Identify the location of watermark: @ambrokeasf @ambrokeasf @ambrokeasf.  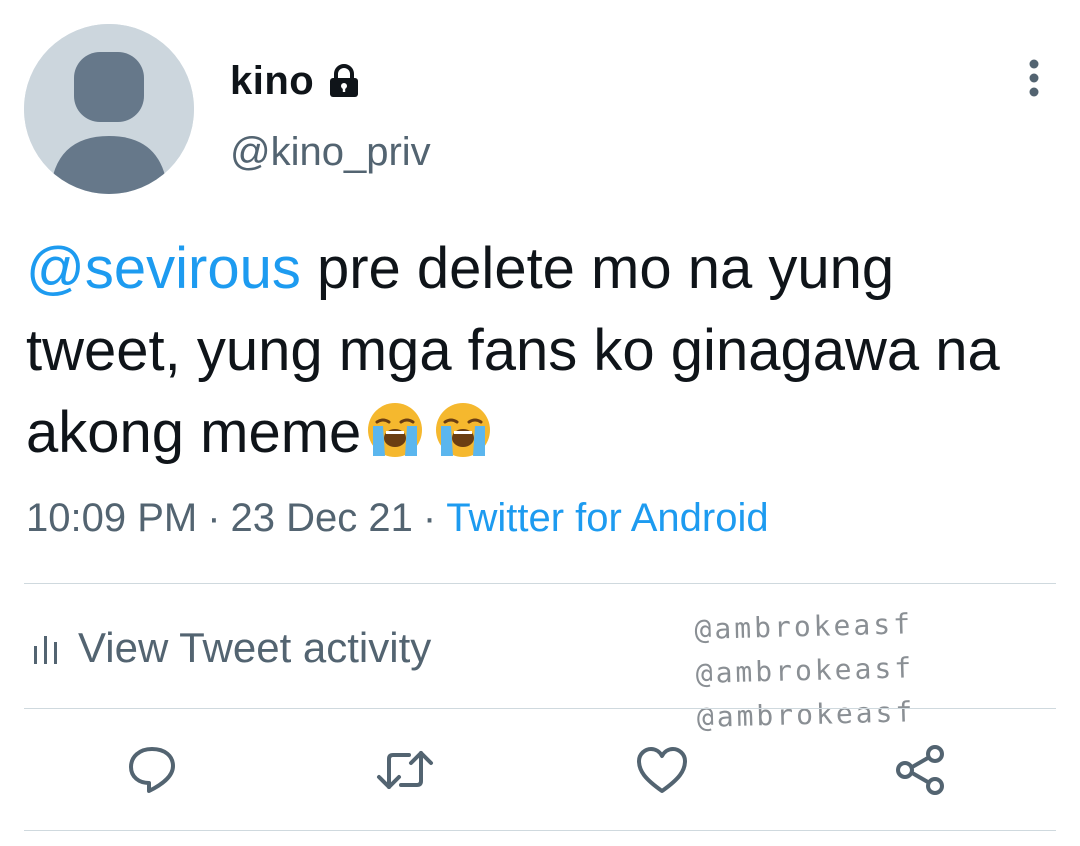
(805, 671).